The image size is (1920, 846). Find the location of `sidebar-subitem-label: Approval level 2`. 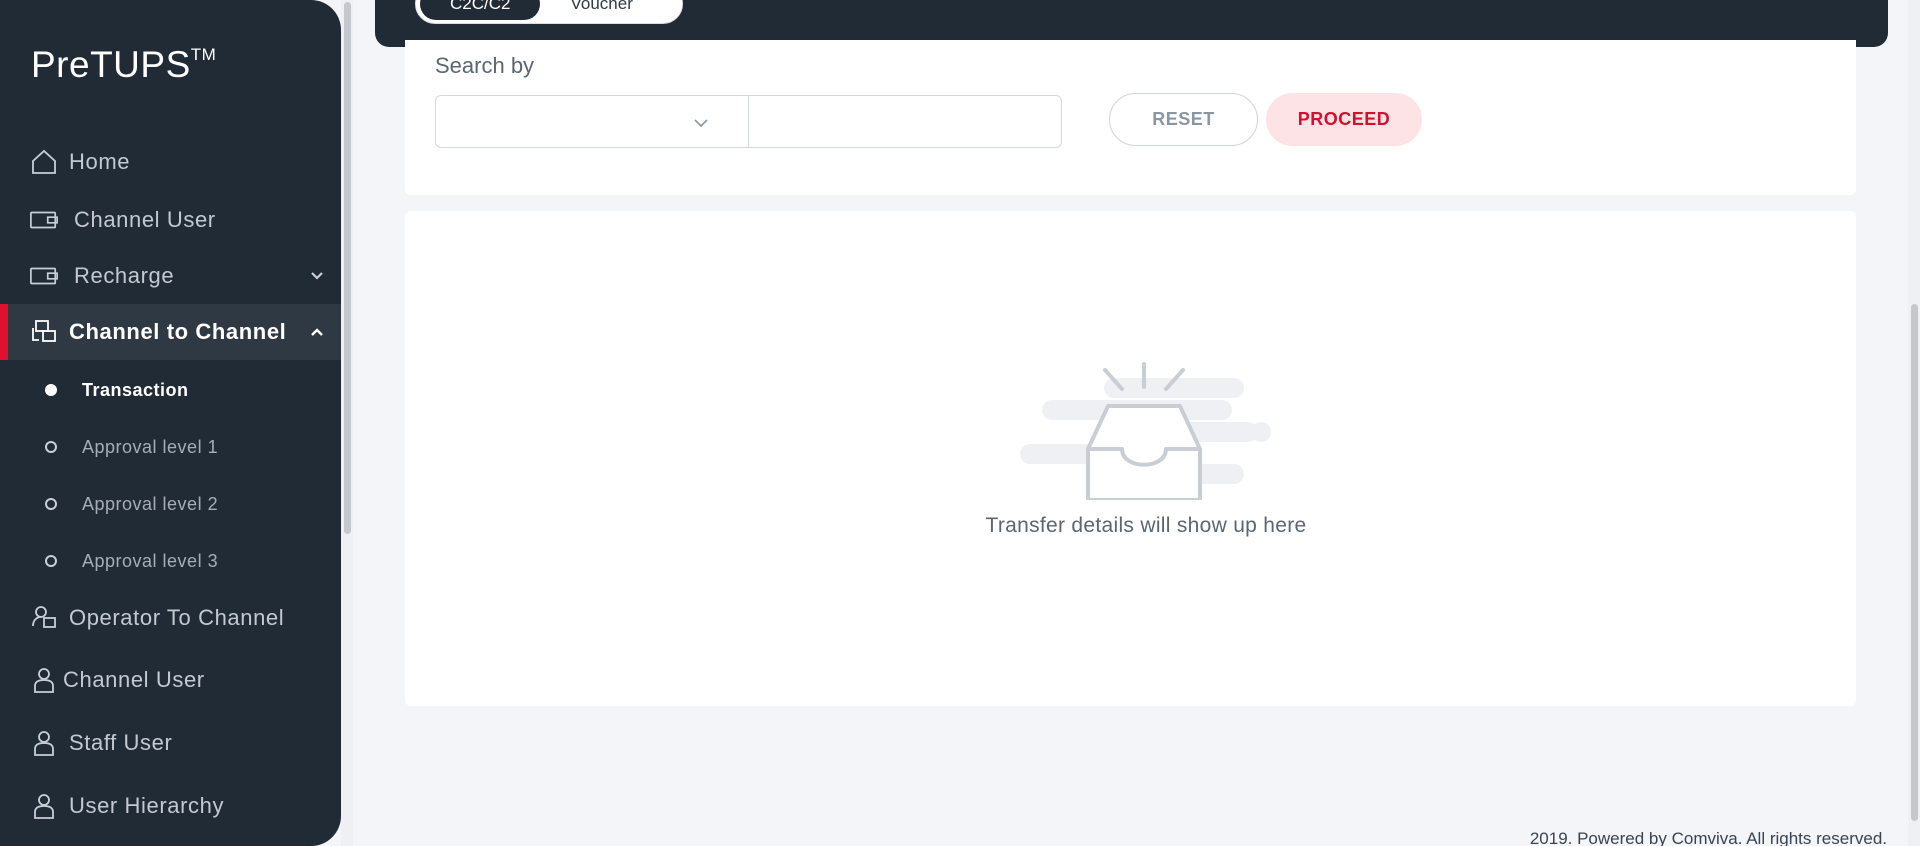

sidebar-subitem-label: Approval level 2 is located at coordinates (150, 503).